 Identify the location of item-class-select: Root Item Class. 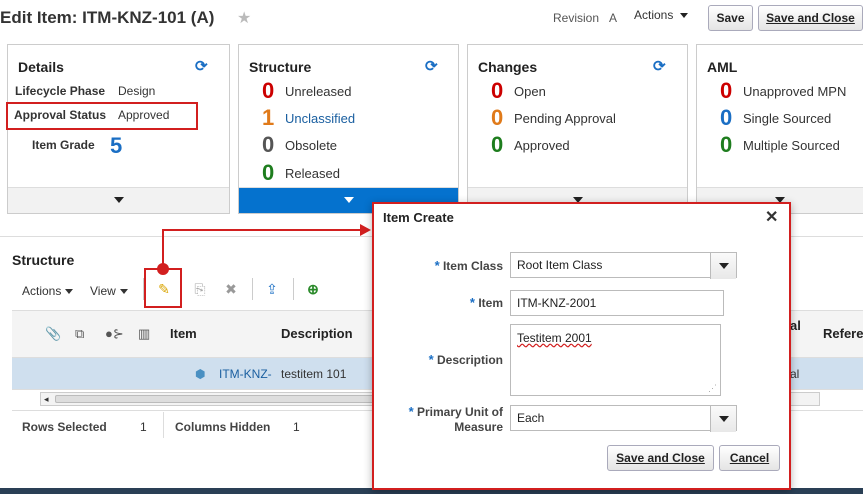
(623, 265).